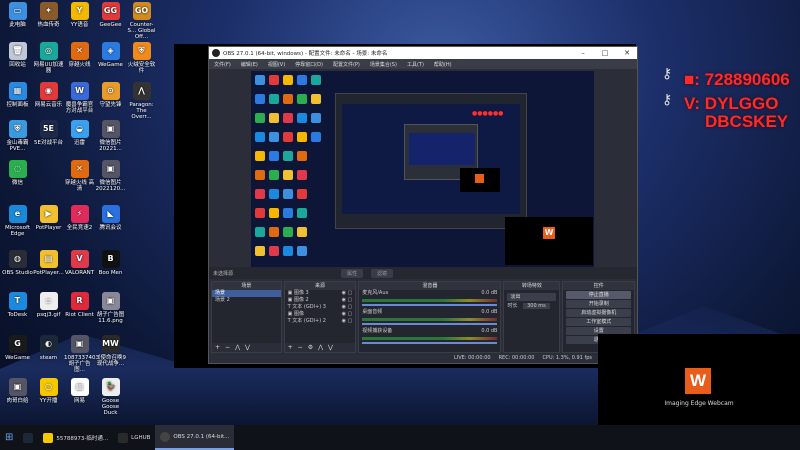 The image size is (800, 450). Describe the element at coordinates (383, 64) in the screenshot. I see `menu-item: 场景集合(S)` at that location.